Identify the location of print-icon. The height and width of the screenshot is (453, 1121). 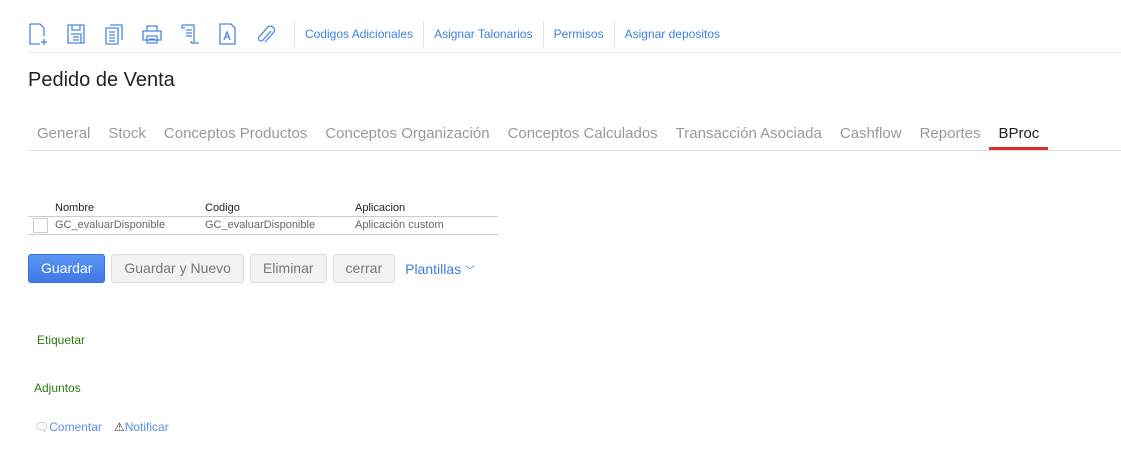
(152, 34).